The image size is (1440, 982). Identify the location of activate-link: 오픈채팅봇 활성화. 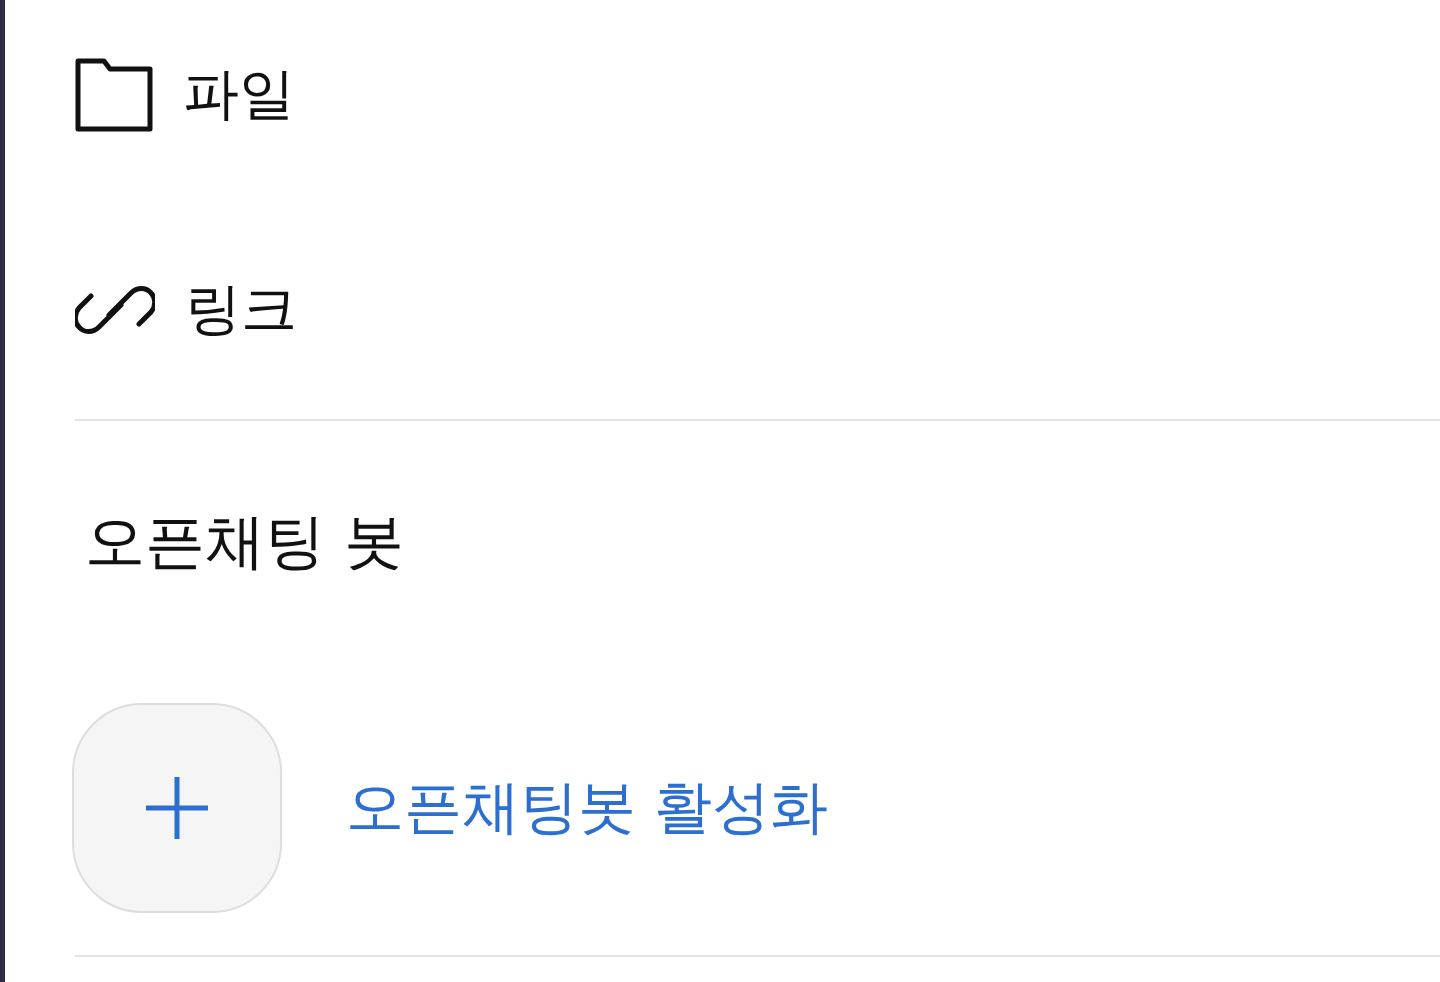
(587, 808).